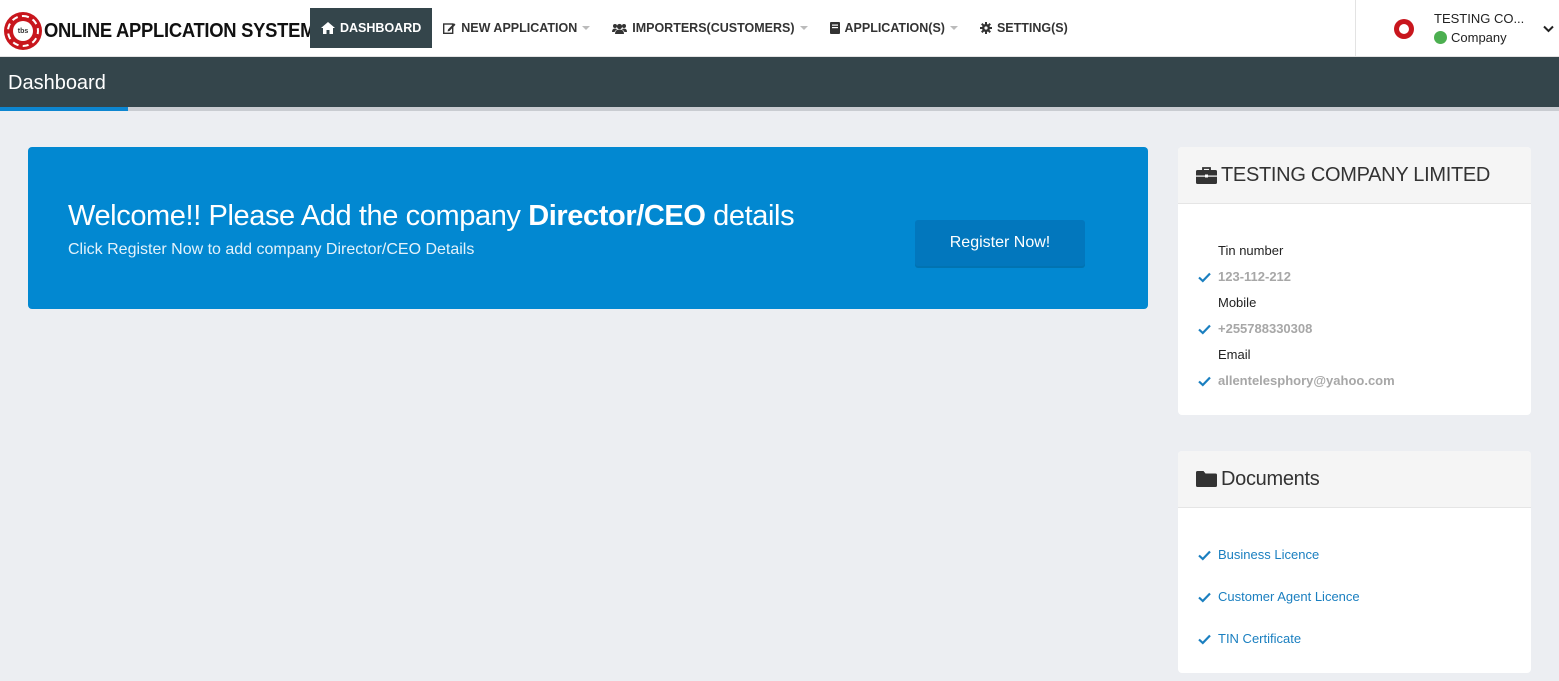 This screenshot has width=1559, height=681. Describe the element at coordinates (620, 28) in the screenshot. I see `users-icon` at that location.